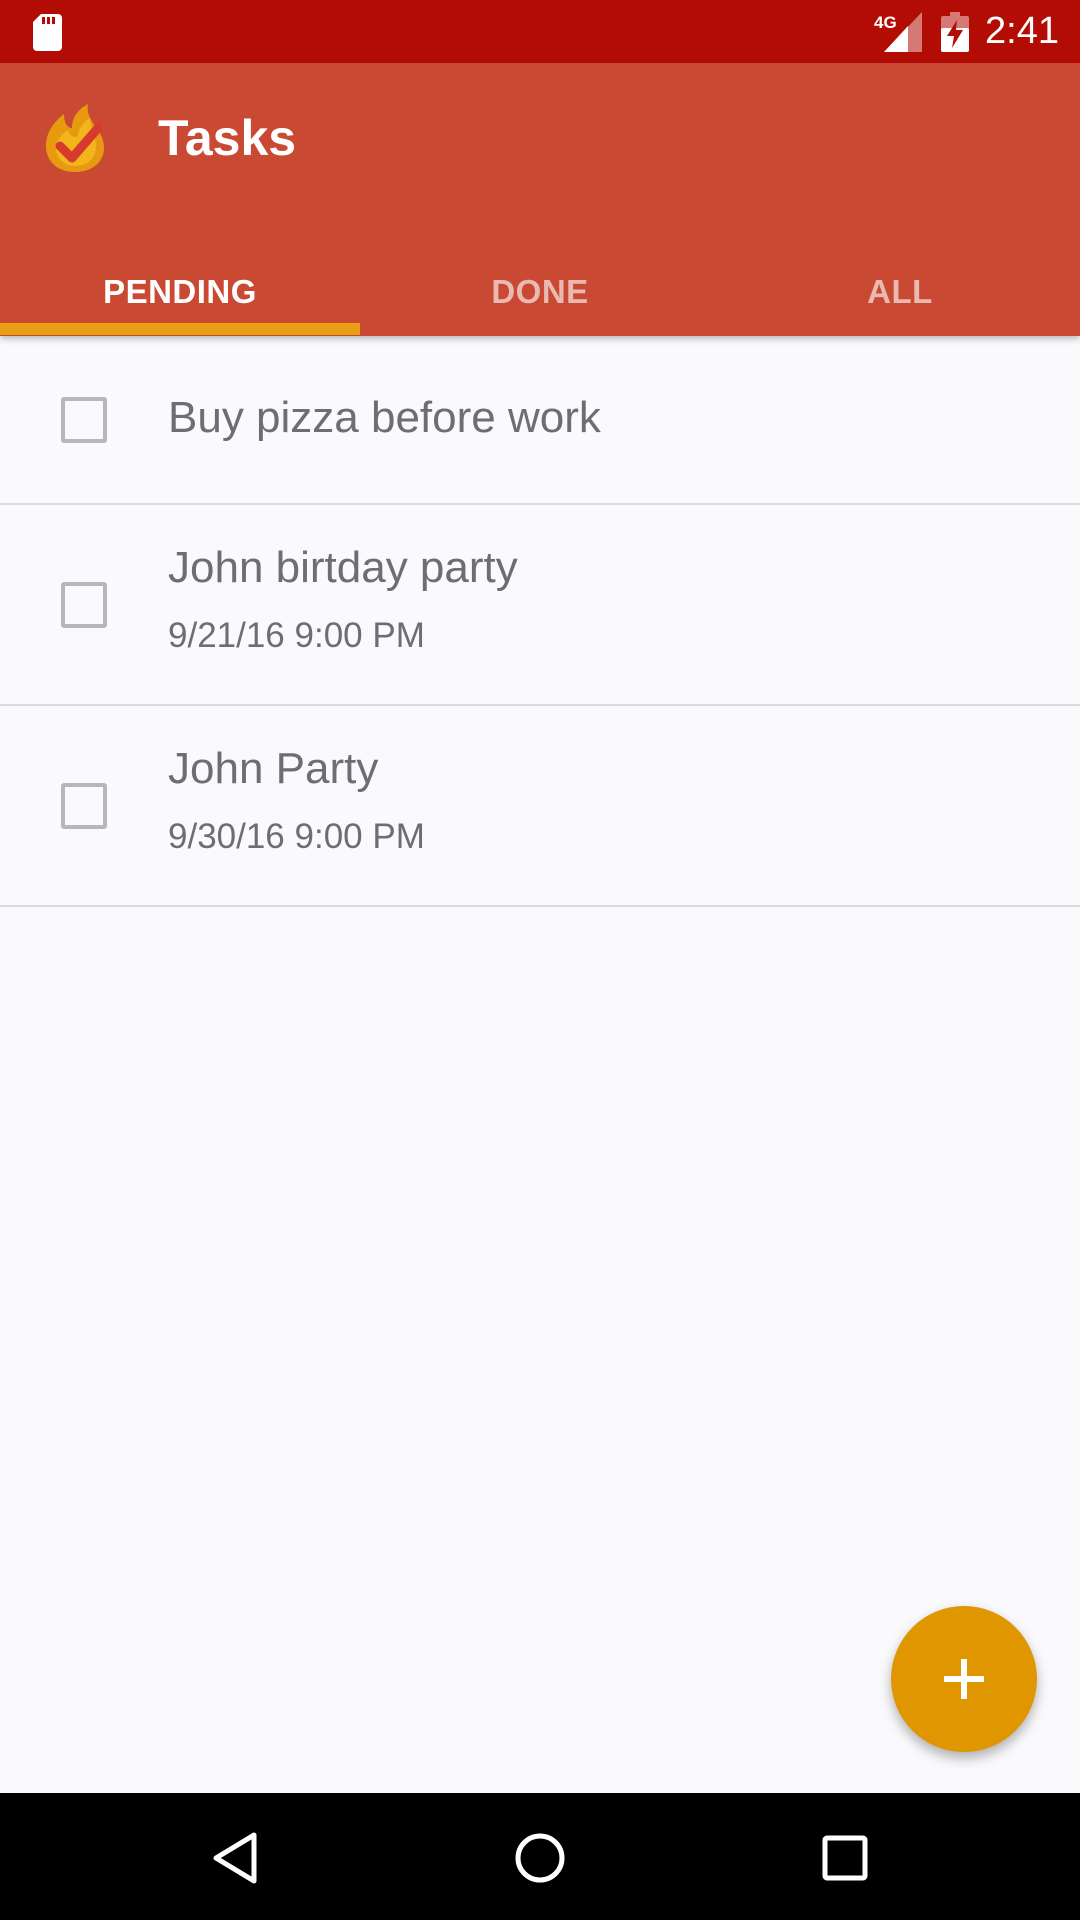 Image resolution: width=1080 pixels, height=1920 pixels. I want to click on task-date: 9/30/16 9:00 PM, so click(296, 836).